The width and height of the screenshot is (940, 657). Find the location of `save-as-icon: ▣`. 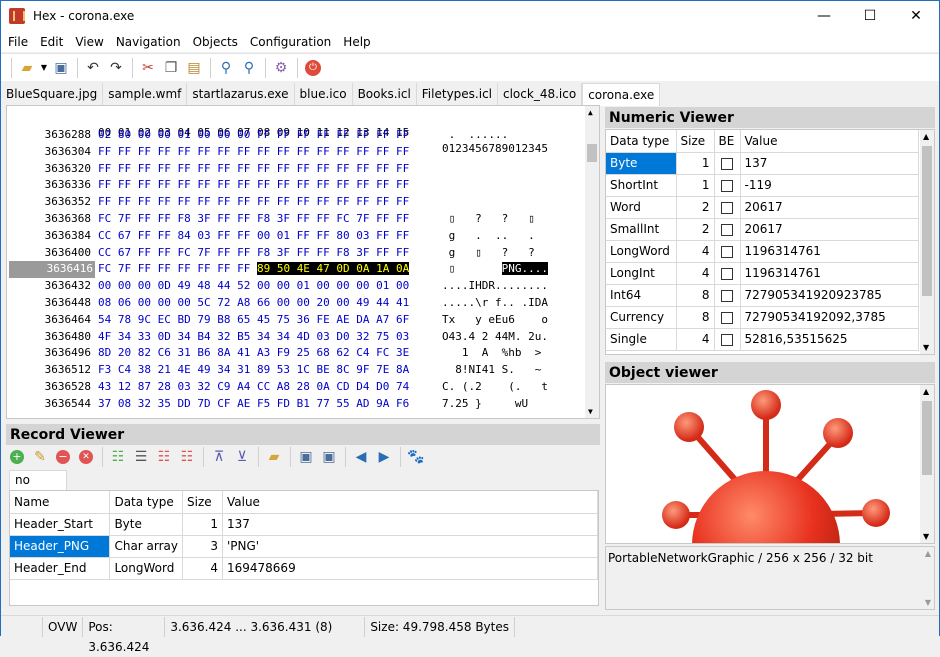

save-as-icon: ▣ is located at coordinates (329, 457).